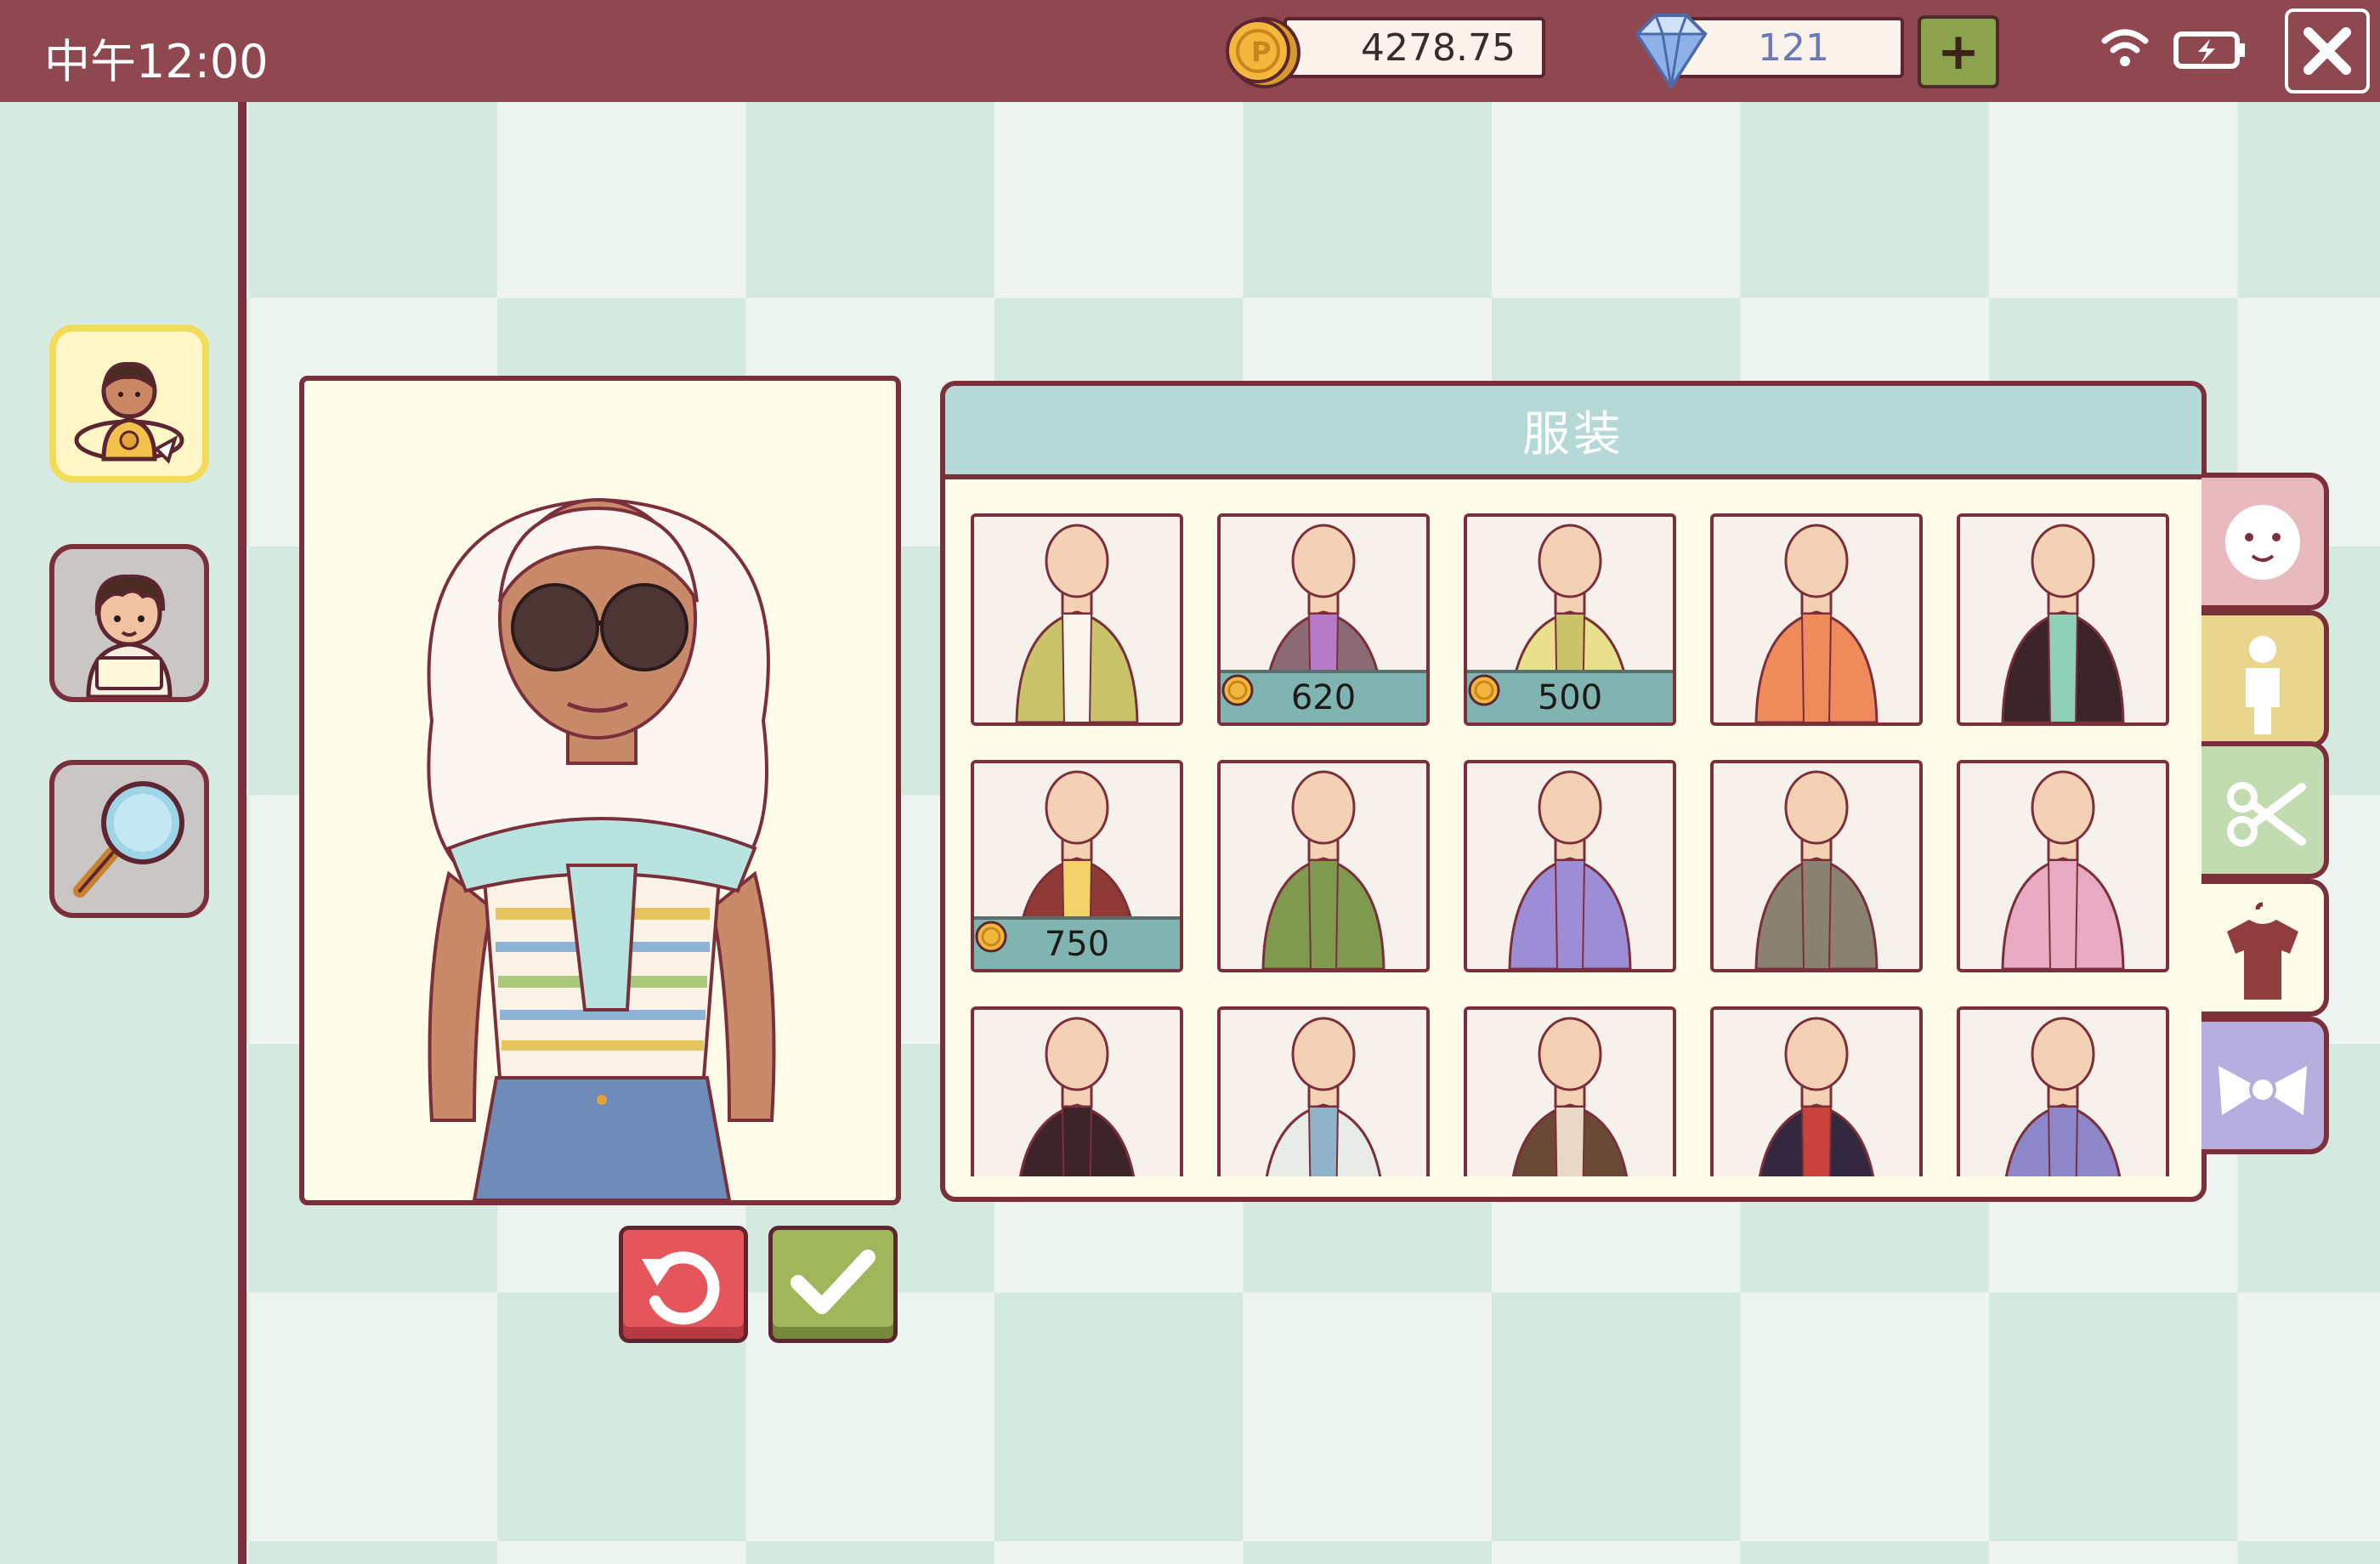  I want to click on add-gems-button: +, so click(1958, 51).